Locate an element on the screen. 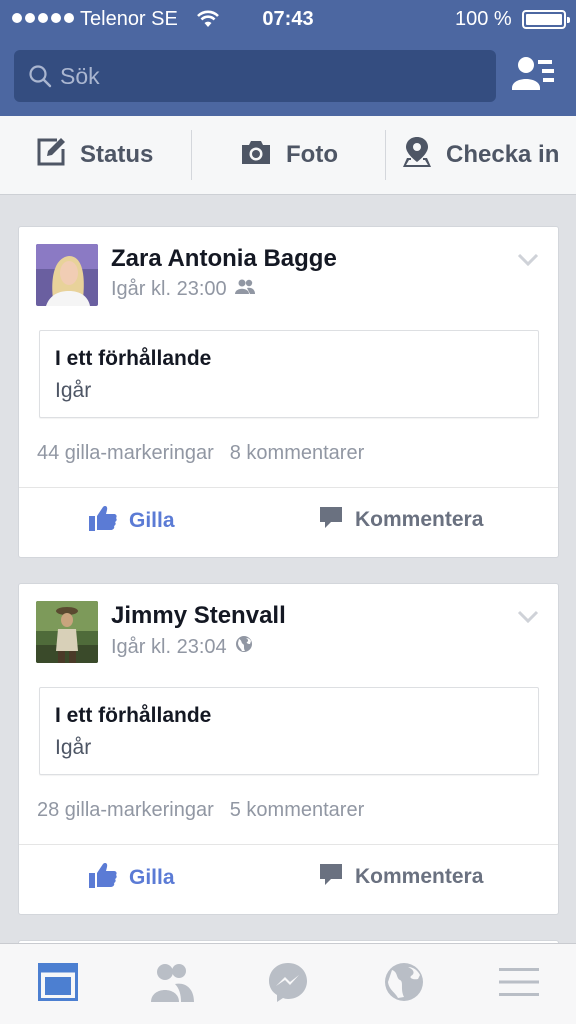  engagement-counts: 28 gilla-markeringar 5 kommentarer is located at coordinates (200, 810).